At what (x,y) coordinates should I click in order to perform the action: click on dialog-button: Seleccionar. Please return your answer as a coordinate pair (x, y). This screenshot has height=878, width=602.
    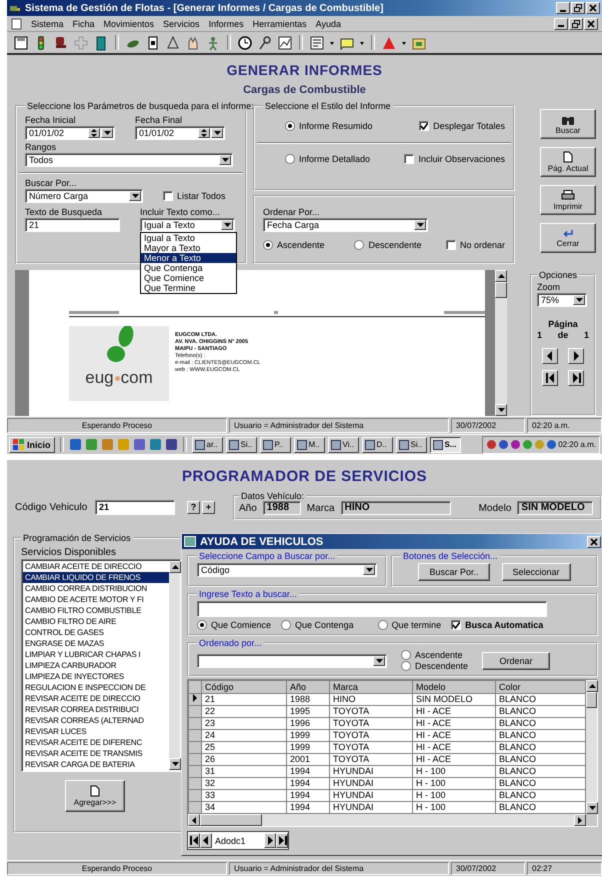
    Looking at the image, I should click on (536, 572).